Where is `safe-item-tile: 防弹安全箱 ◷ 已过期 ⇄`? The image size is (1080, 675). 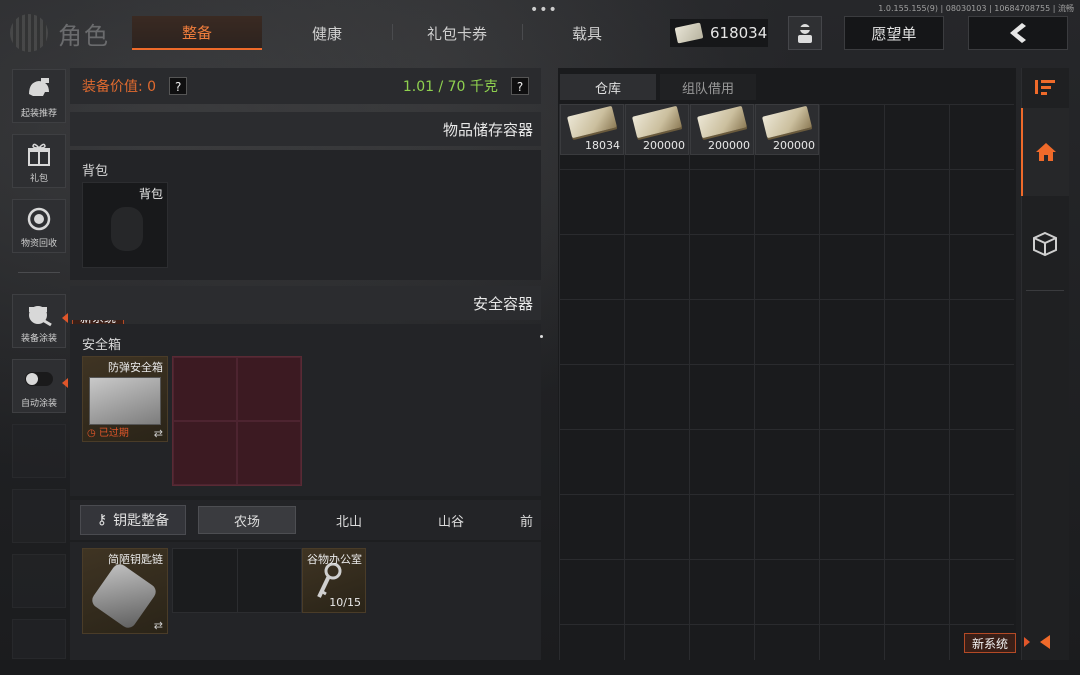 safe-item-tile: 防弹安全箱 ◷ 已过期 ⇄ is located at coordinates (125, 399).